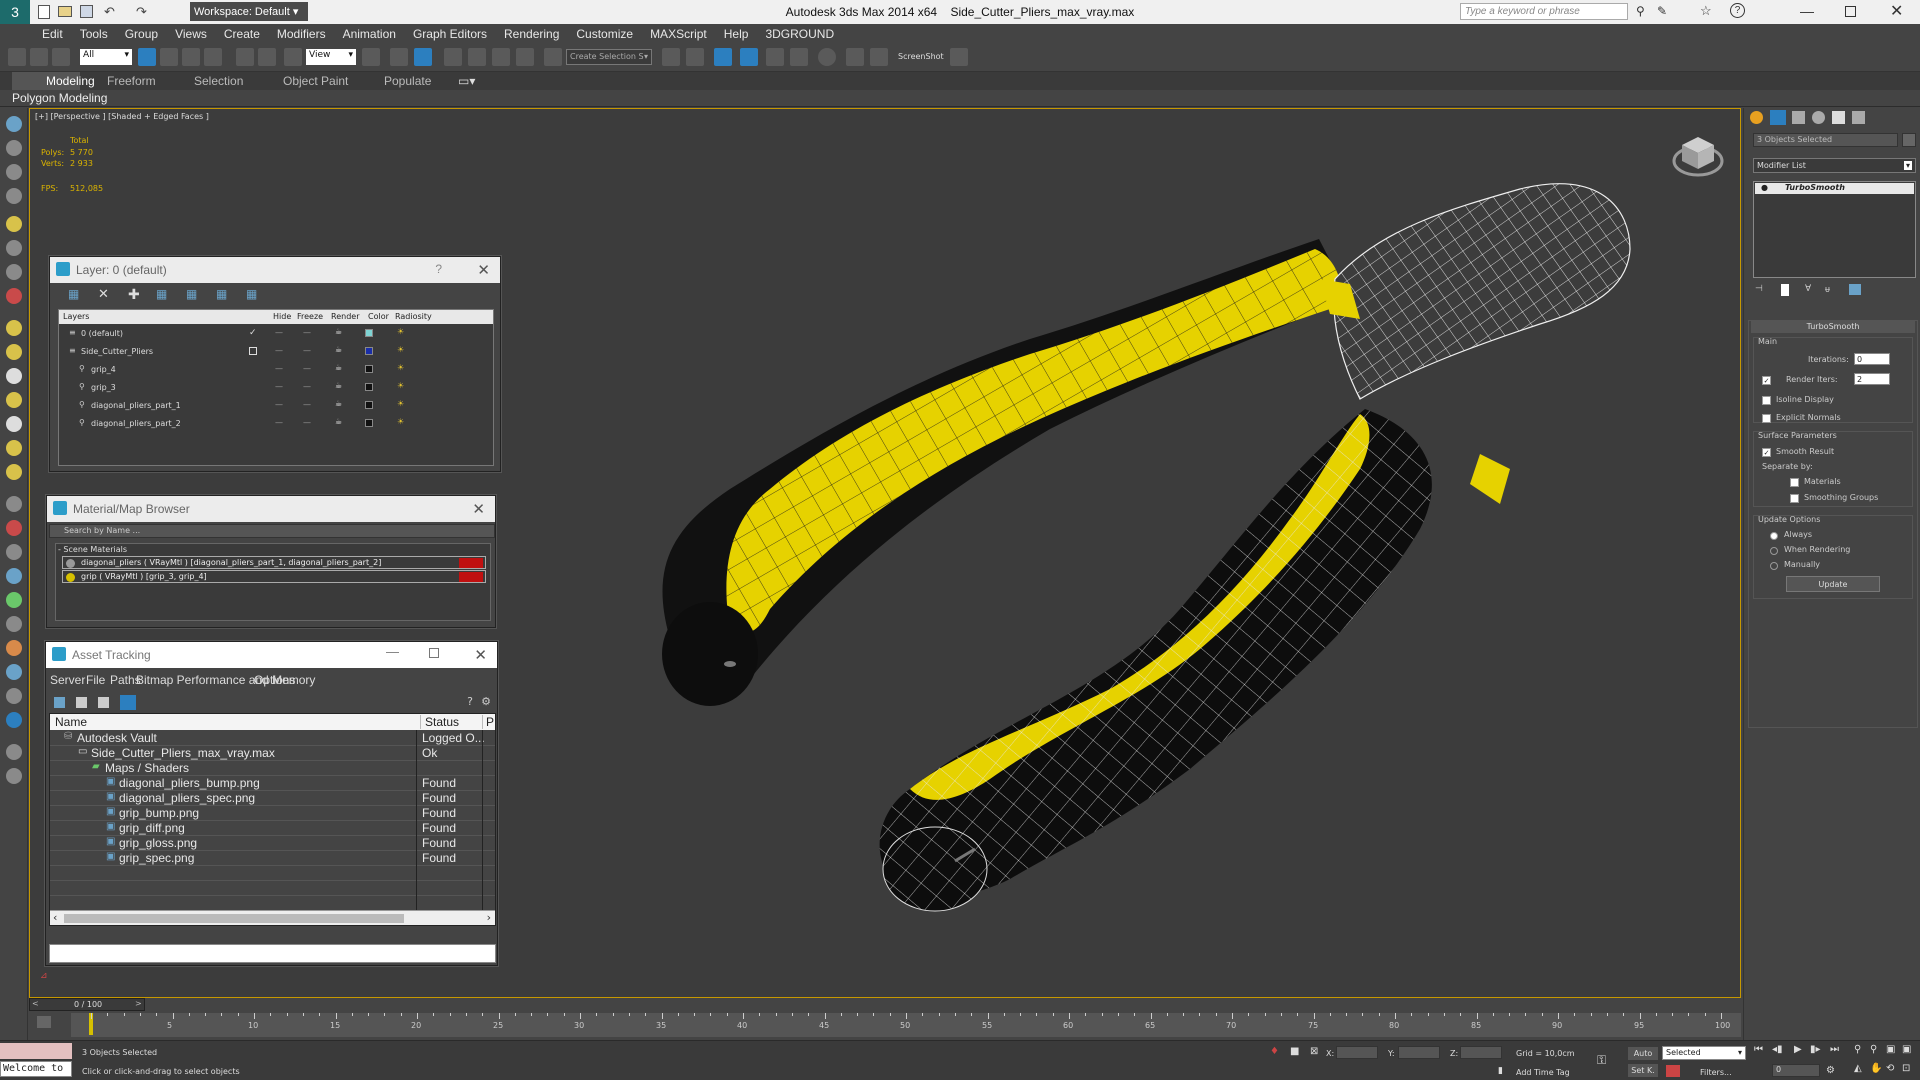  I want to click on sphere-primitive-icon, so click(14, 352).